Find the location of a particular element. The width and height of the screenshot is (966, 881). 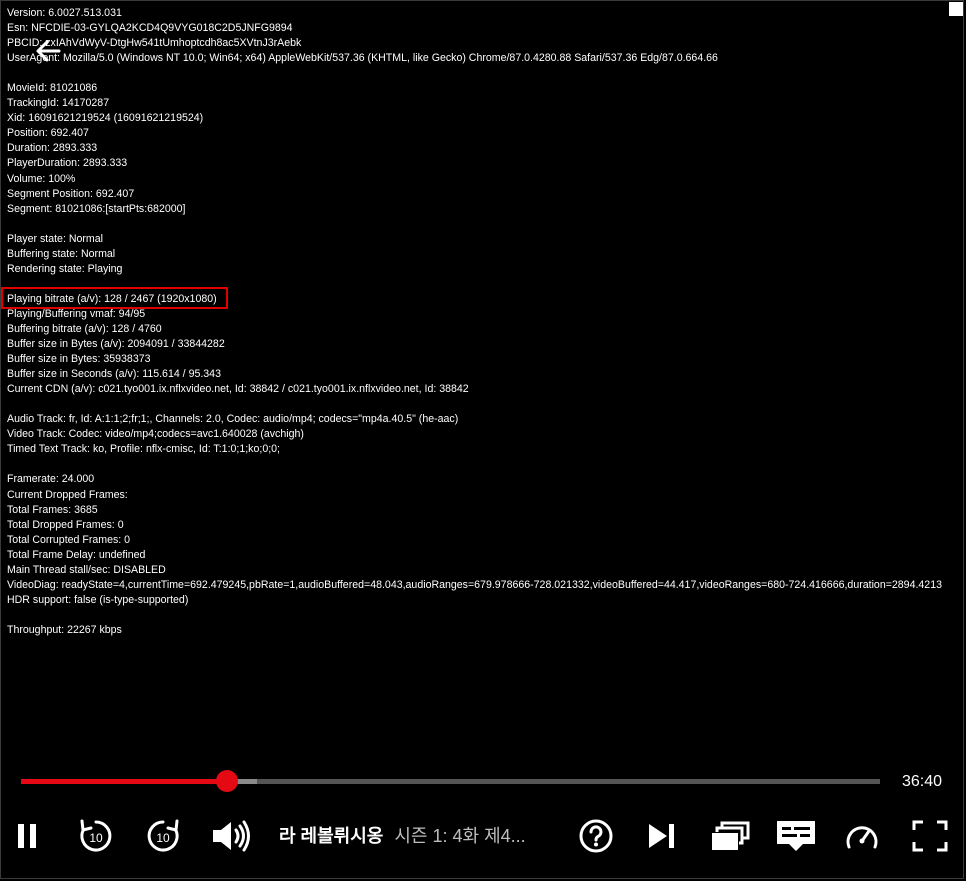

diagnostic-line: Xid: 16091621219524 (16091621219524) is located at coordinates (105, 118).